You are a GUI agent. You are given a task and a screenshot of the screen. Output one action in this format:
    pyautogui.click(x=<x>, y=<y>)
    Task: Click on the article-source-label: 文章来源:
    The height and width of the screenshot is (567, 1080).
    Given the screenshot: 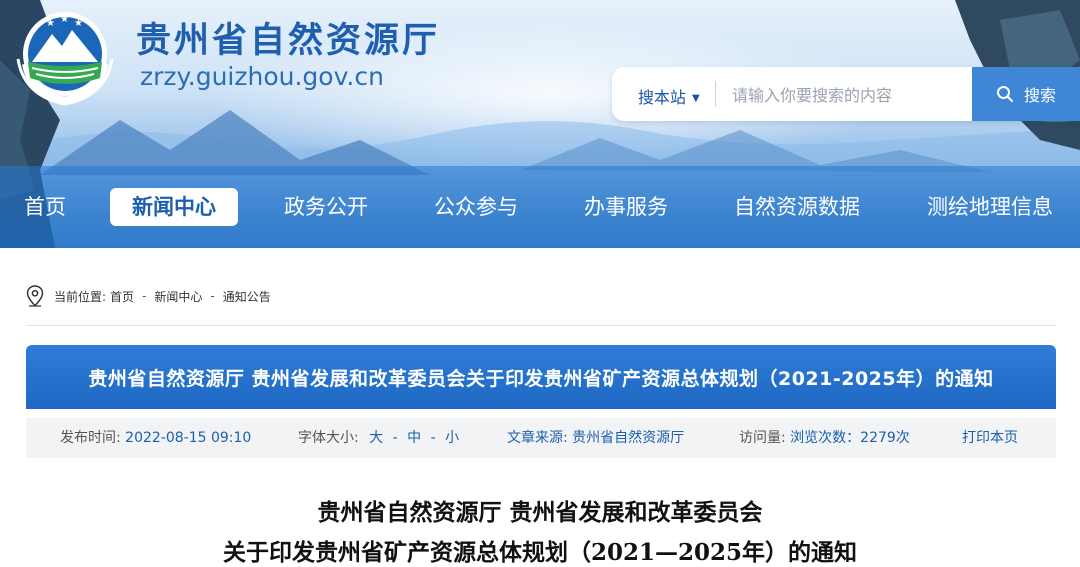 What is the action you would take?
    pyautogui.click(x=537, y=438)
    